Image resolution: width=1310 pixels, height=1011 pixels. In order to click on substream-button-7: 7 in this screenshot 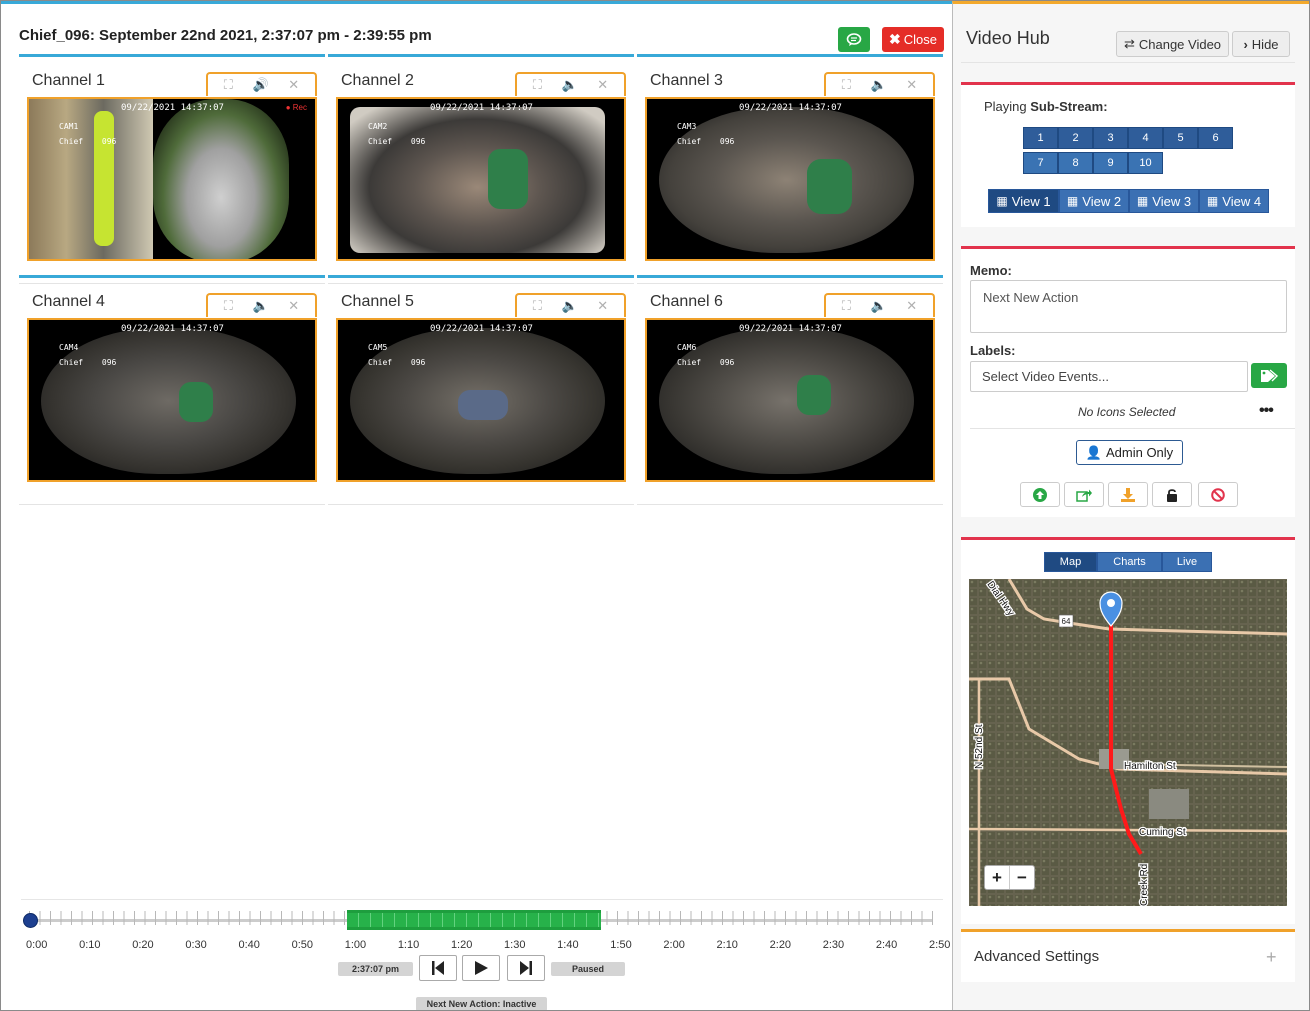, I will do `click(1040, 163)`.